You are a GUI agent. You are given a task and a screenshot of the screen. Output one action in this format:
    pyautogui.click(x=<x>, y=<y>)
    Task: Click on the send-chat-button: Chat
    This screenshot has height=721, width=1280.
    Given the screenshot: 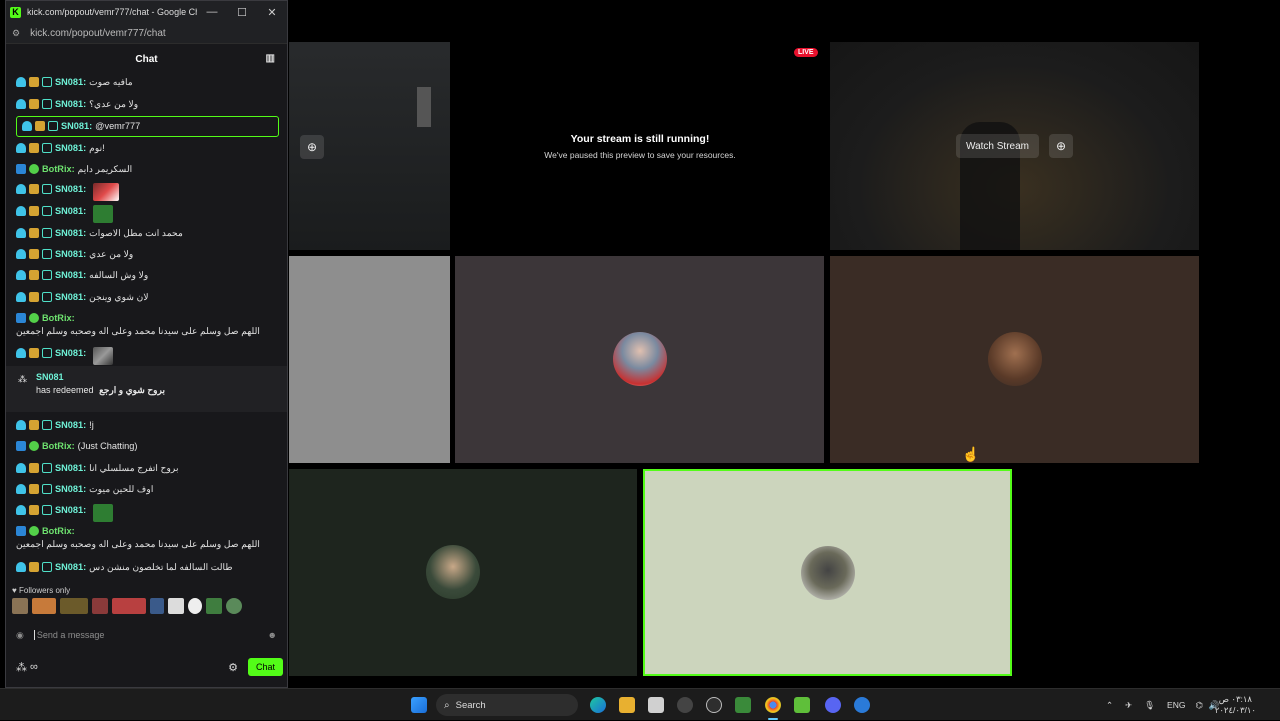 What is the action you would take?
    pyautogui.click(x=265, y=667)
    